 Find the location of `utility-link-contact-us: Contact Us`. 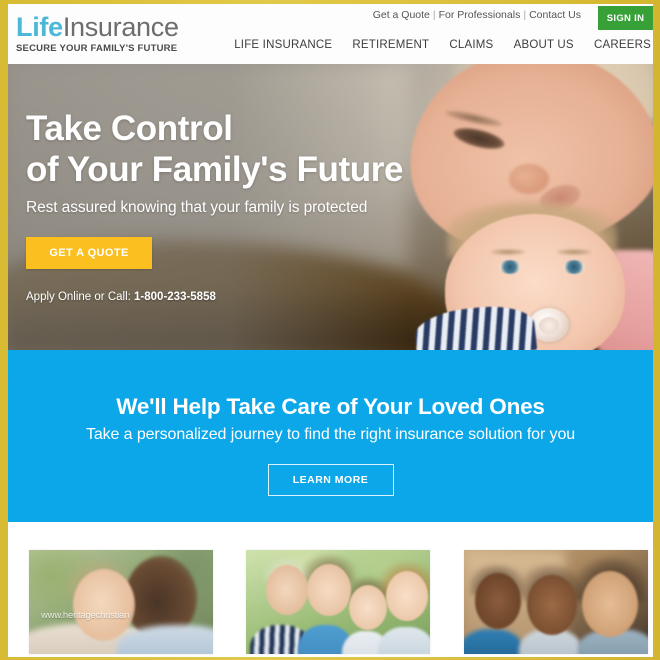

utility-link-contact-us: Contact Us is located at coordinates (555, 15).